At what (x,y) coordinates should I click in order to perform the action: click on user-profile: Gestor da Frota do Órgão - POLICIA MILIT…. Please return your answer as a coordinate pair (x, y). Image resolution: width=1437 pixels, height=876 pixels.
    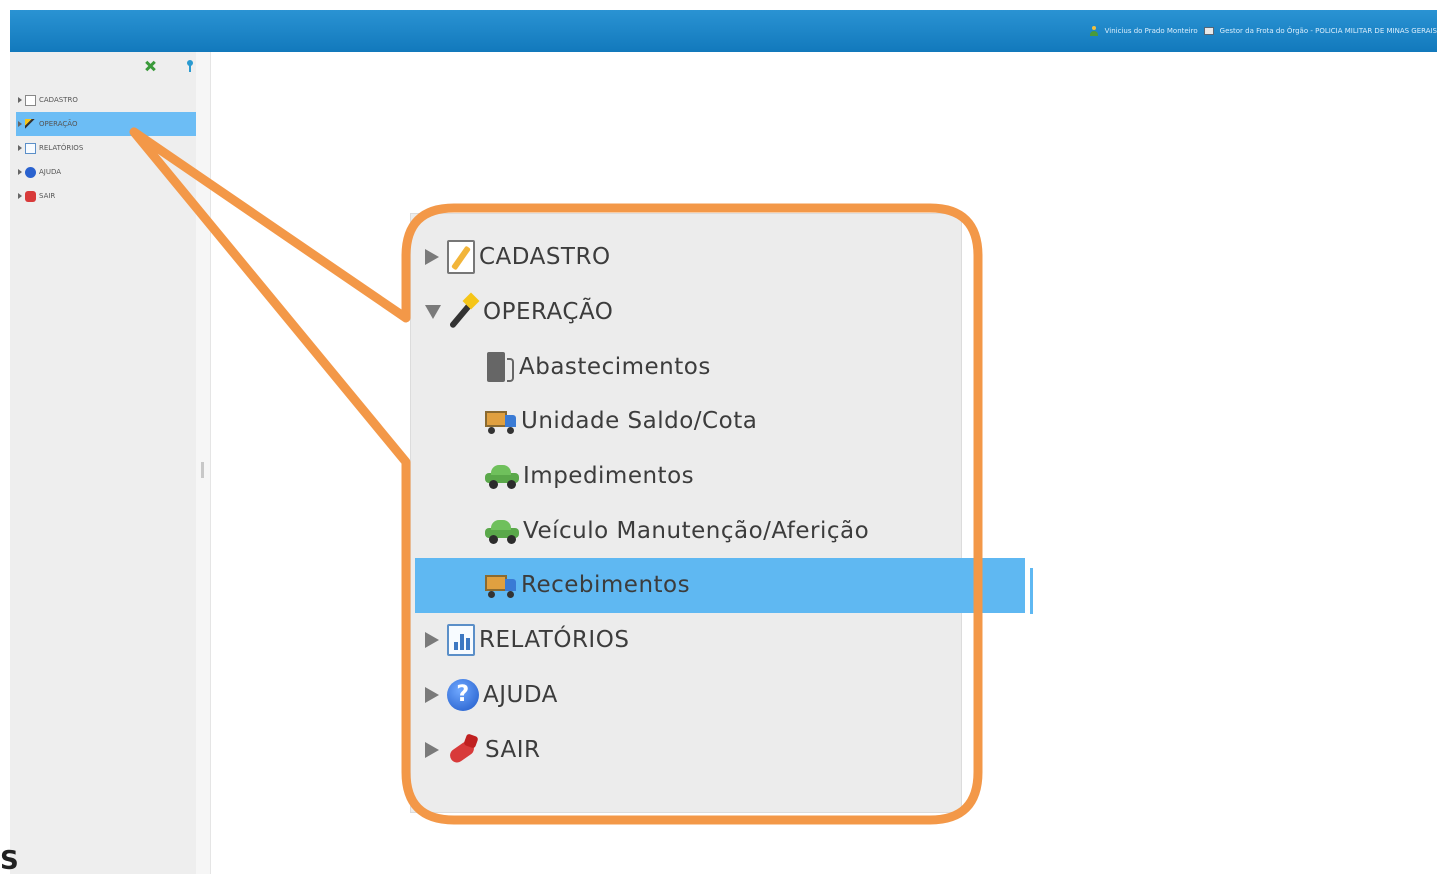
    Looking at the image, I should click on (1328, 31).